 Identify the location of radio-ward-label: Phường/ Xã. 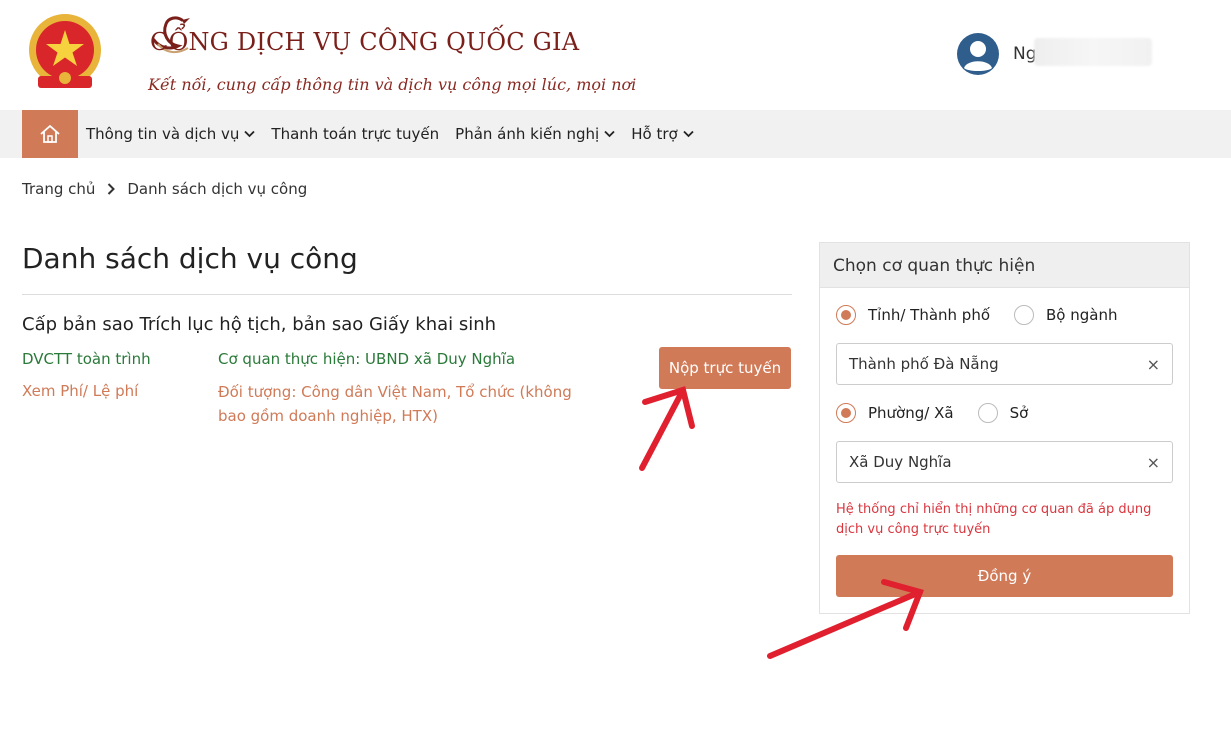
(911, 413).